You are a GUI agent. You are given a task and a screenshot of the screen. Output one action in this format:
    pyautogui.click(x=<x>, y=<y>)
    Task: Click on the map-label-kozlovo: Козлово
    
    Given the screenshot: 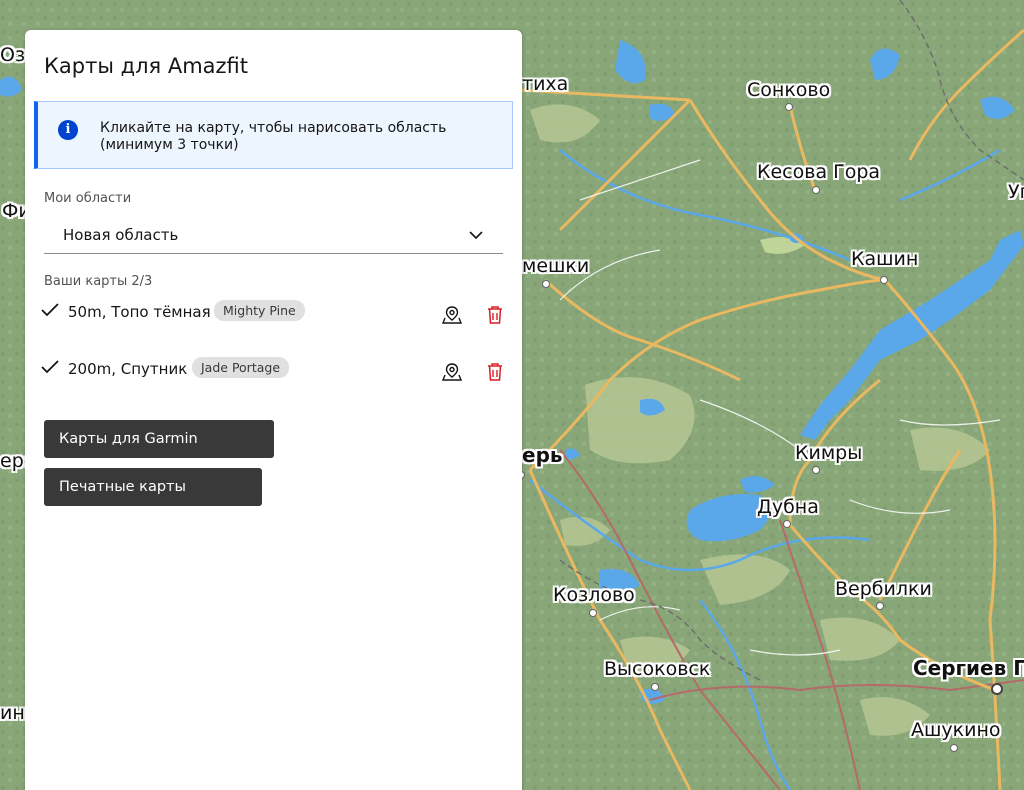 What is the action you would take?
    pyautogui.click(x=594, y=595)
    